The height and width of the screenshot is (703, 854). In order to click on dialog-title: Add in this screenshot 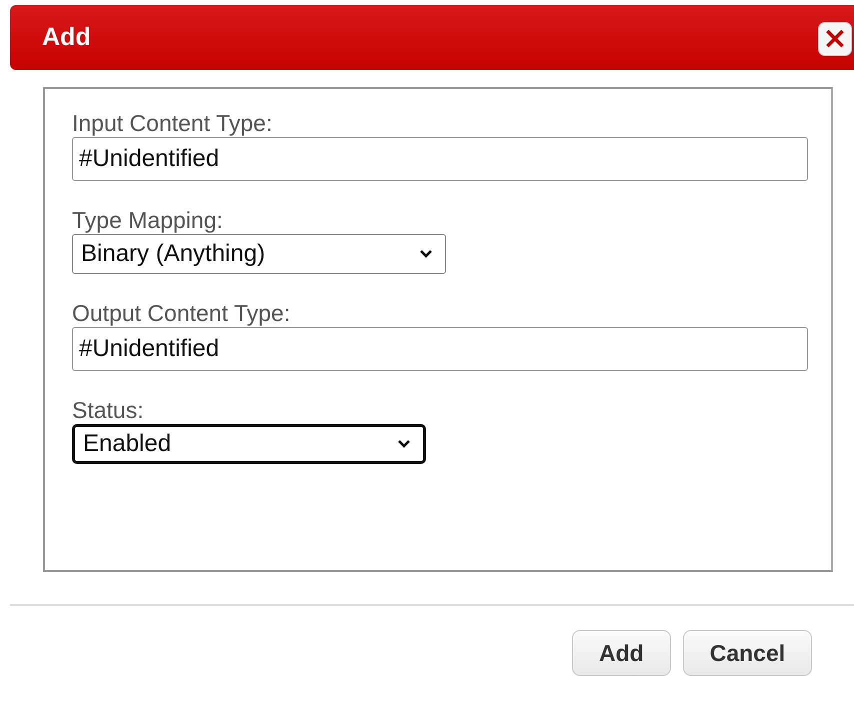, I will do `click(66, 37)`.